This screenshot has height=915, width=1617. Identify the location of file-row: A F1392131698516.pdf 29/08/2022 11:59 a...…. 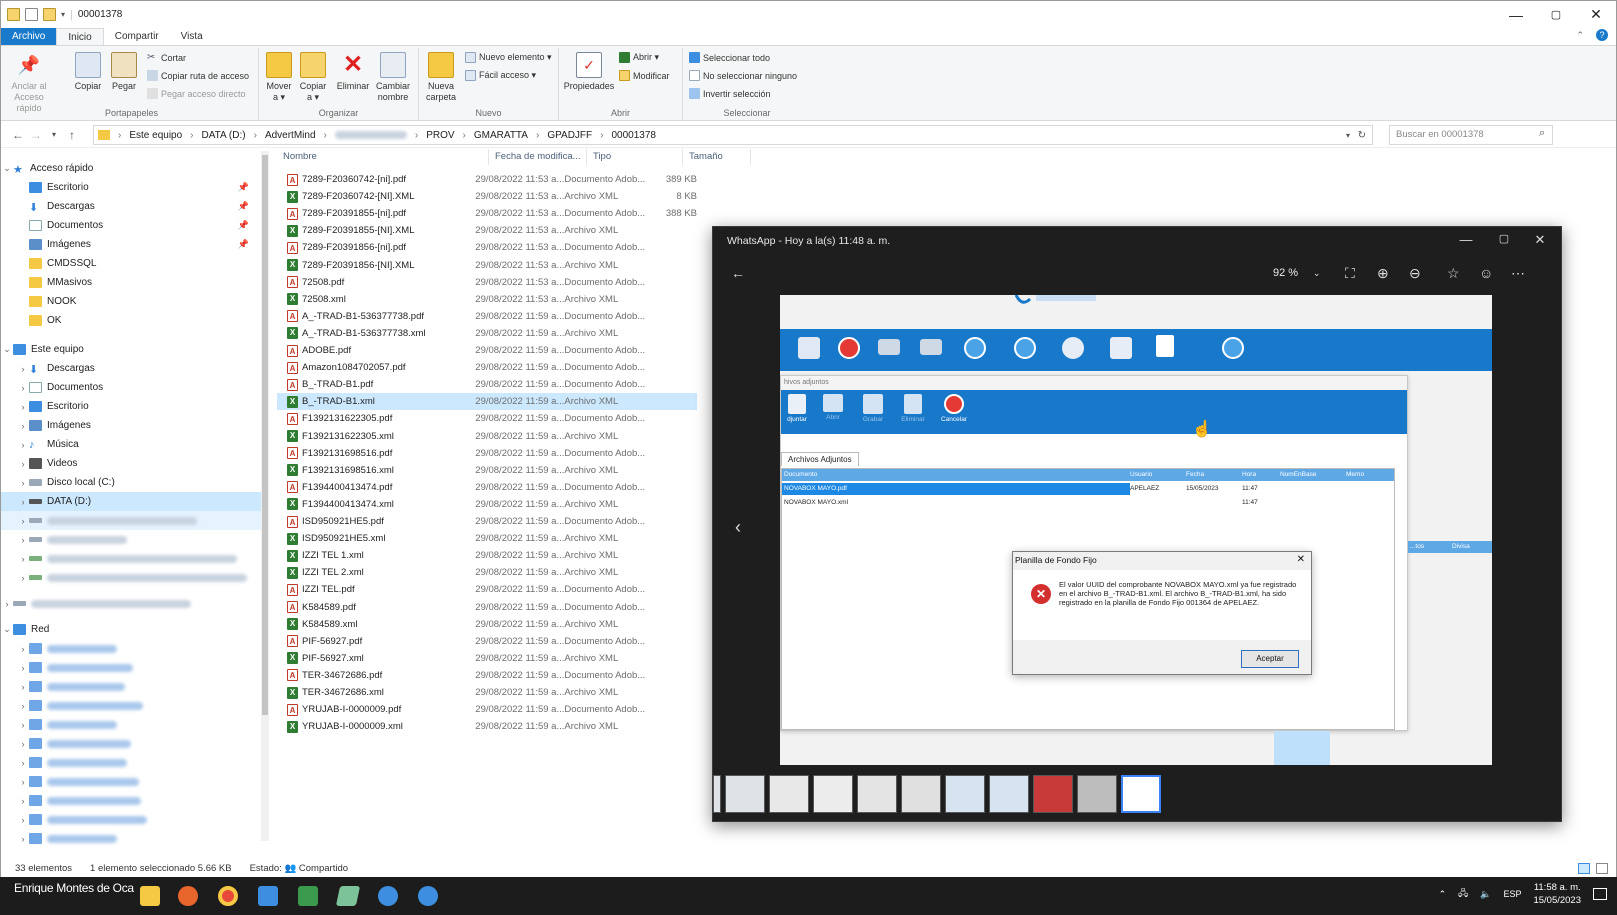
(487, 453).